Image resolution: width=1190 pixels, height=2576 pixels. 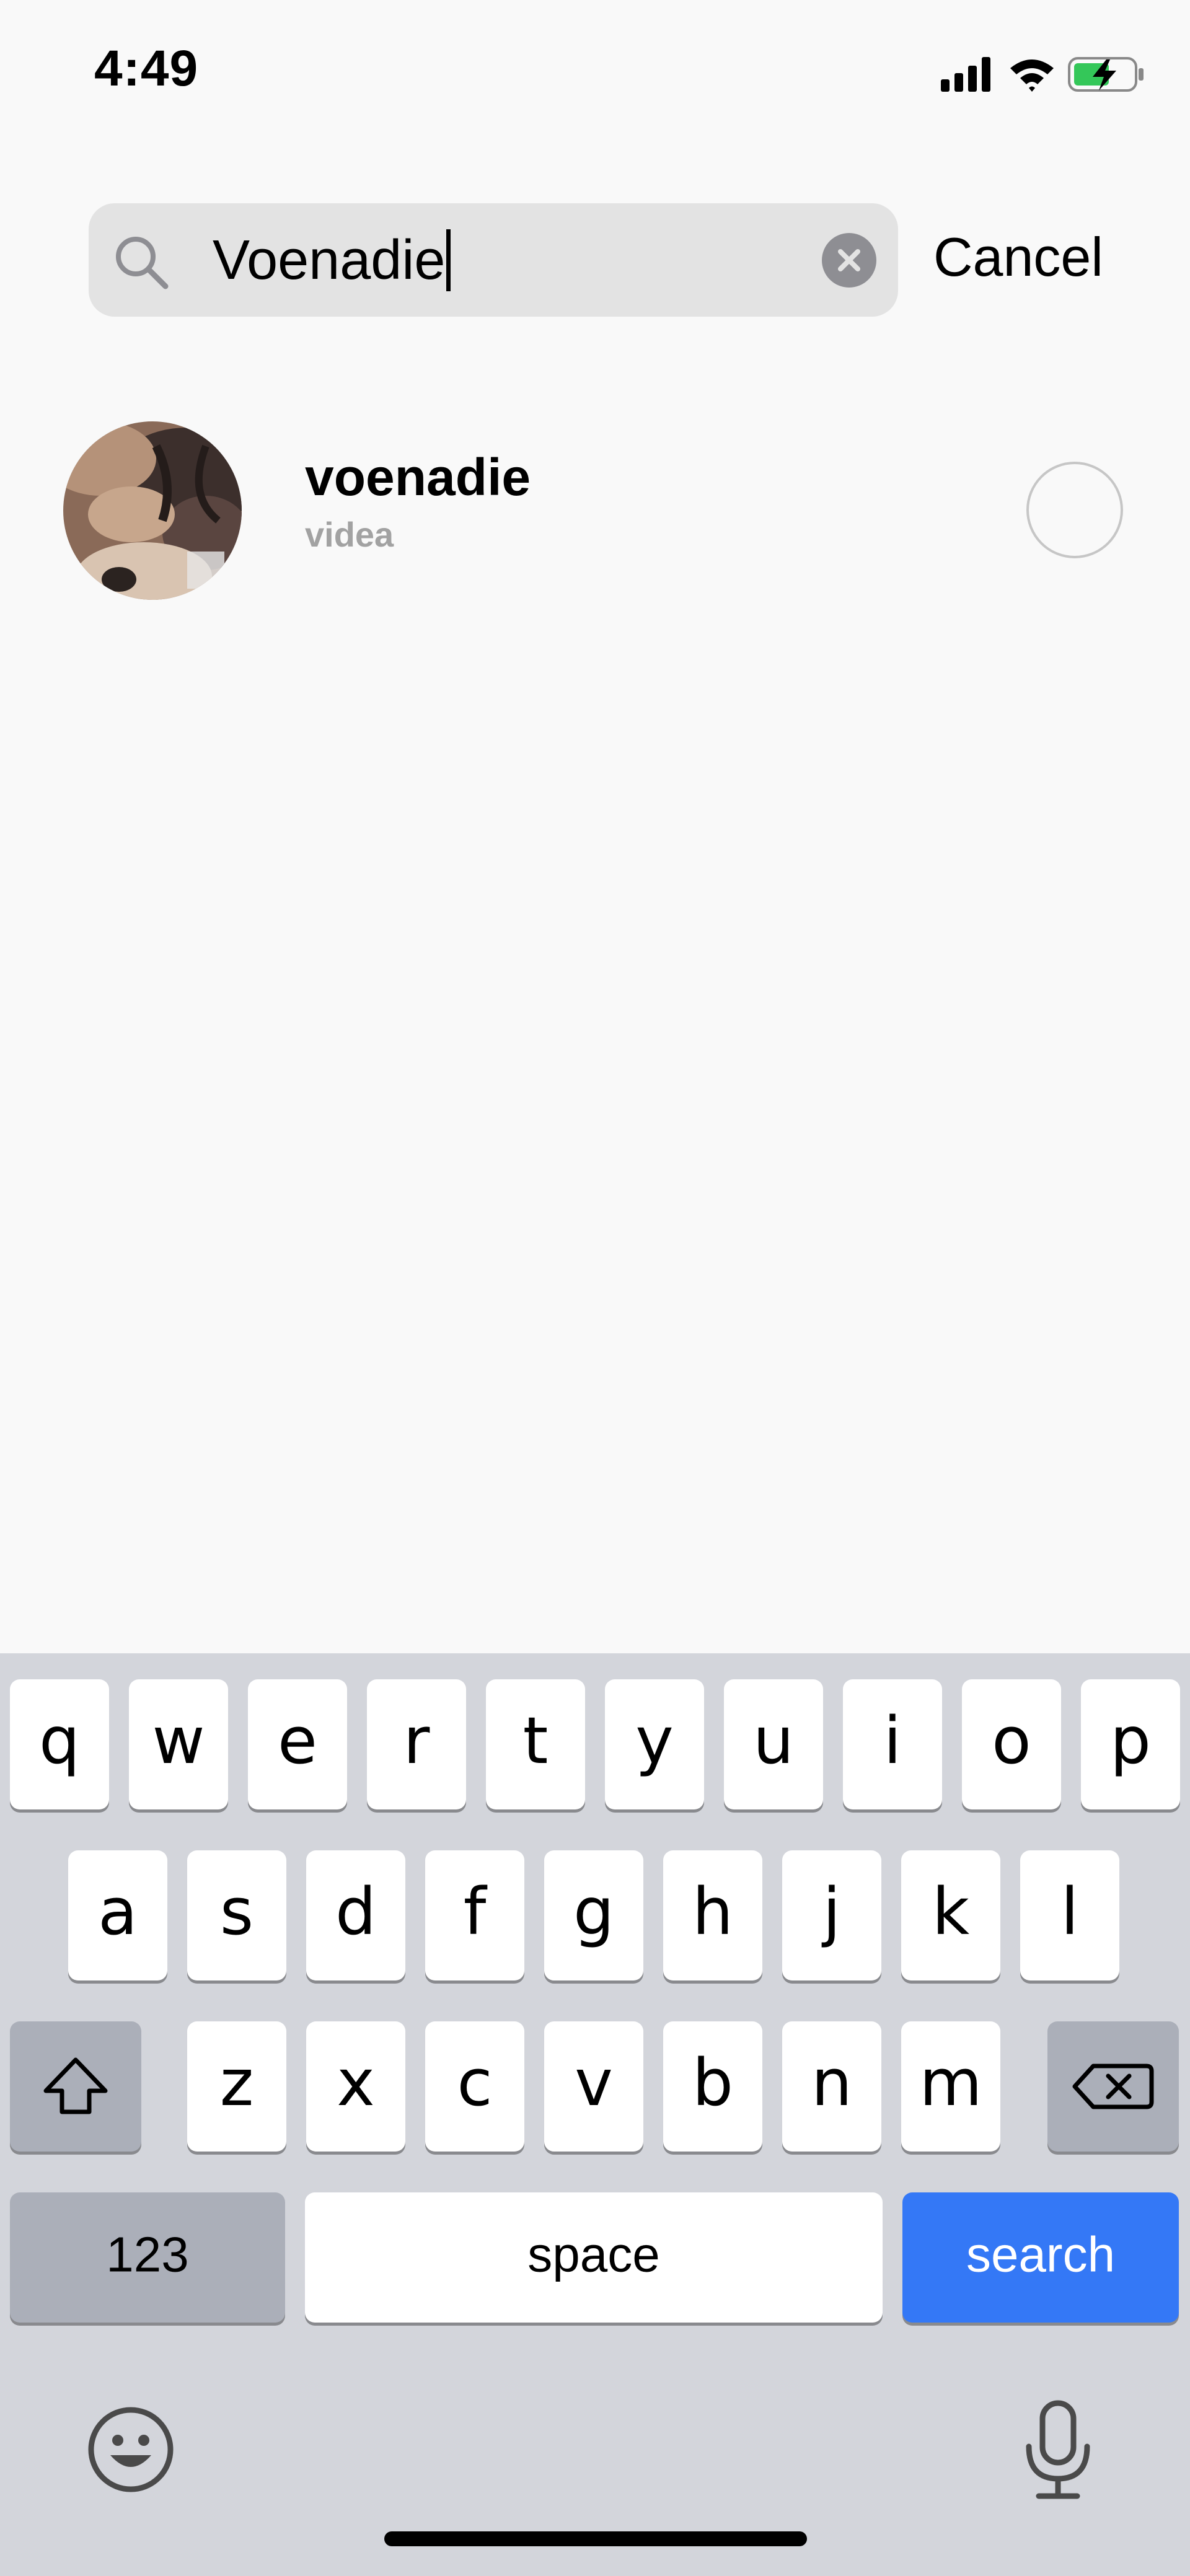 I want to click on key-u: u, so click(x=773, y=1744).